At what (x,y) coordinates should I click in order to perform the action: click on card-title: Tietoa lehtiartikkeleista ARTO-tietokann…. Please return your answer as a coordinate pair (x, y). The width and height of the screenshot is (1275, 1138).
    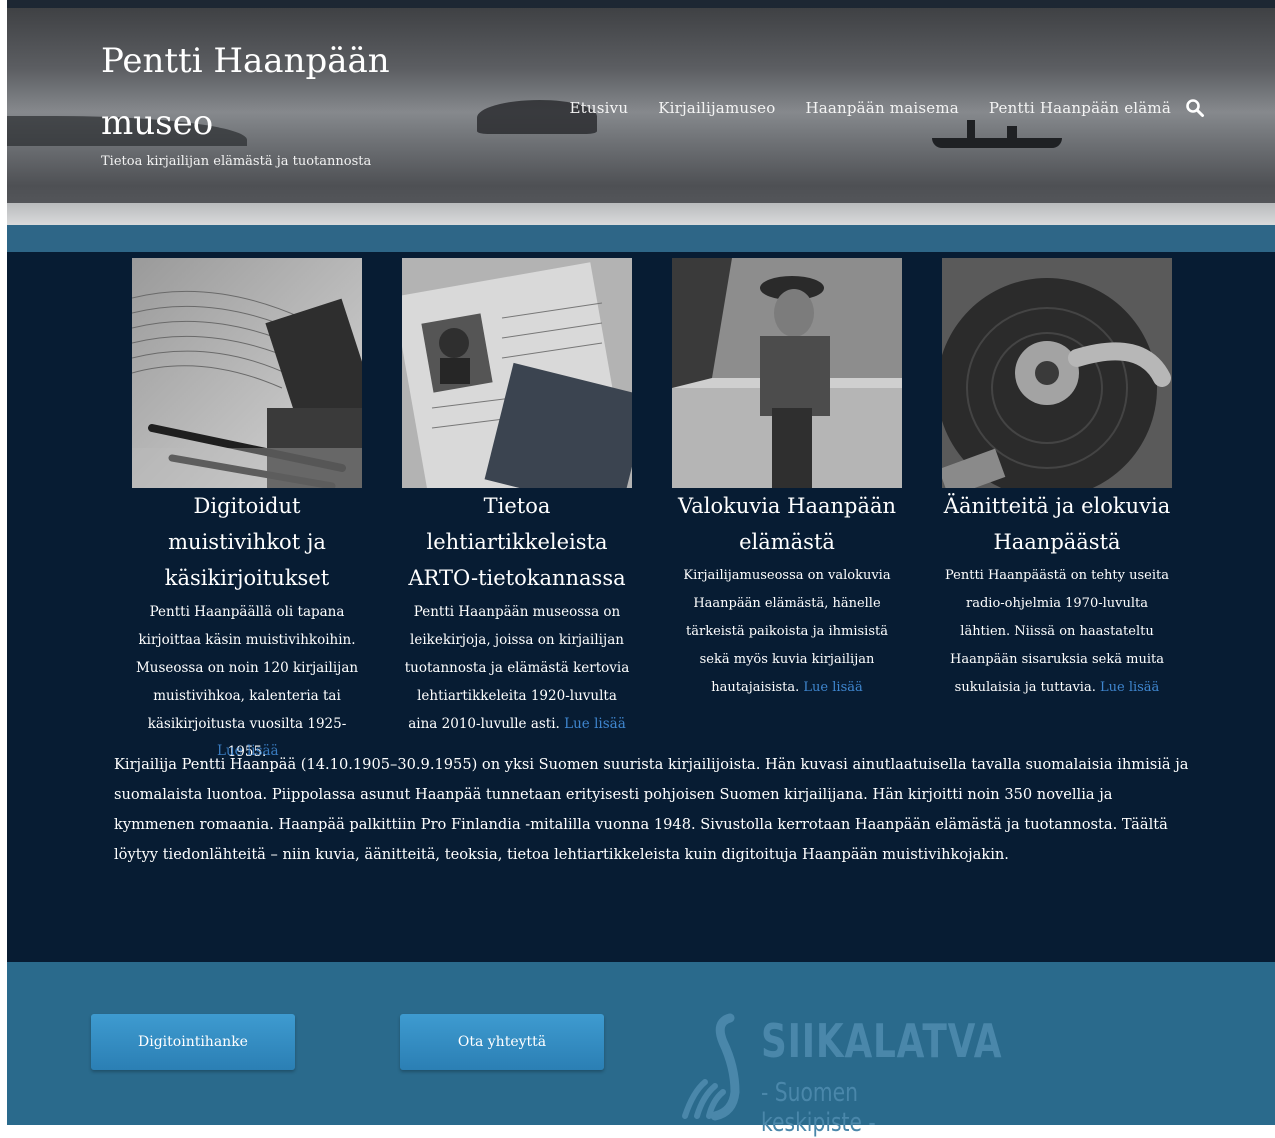
    Looking at the image, I should click on (517, 542).